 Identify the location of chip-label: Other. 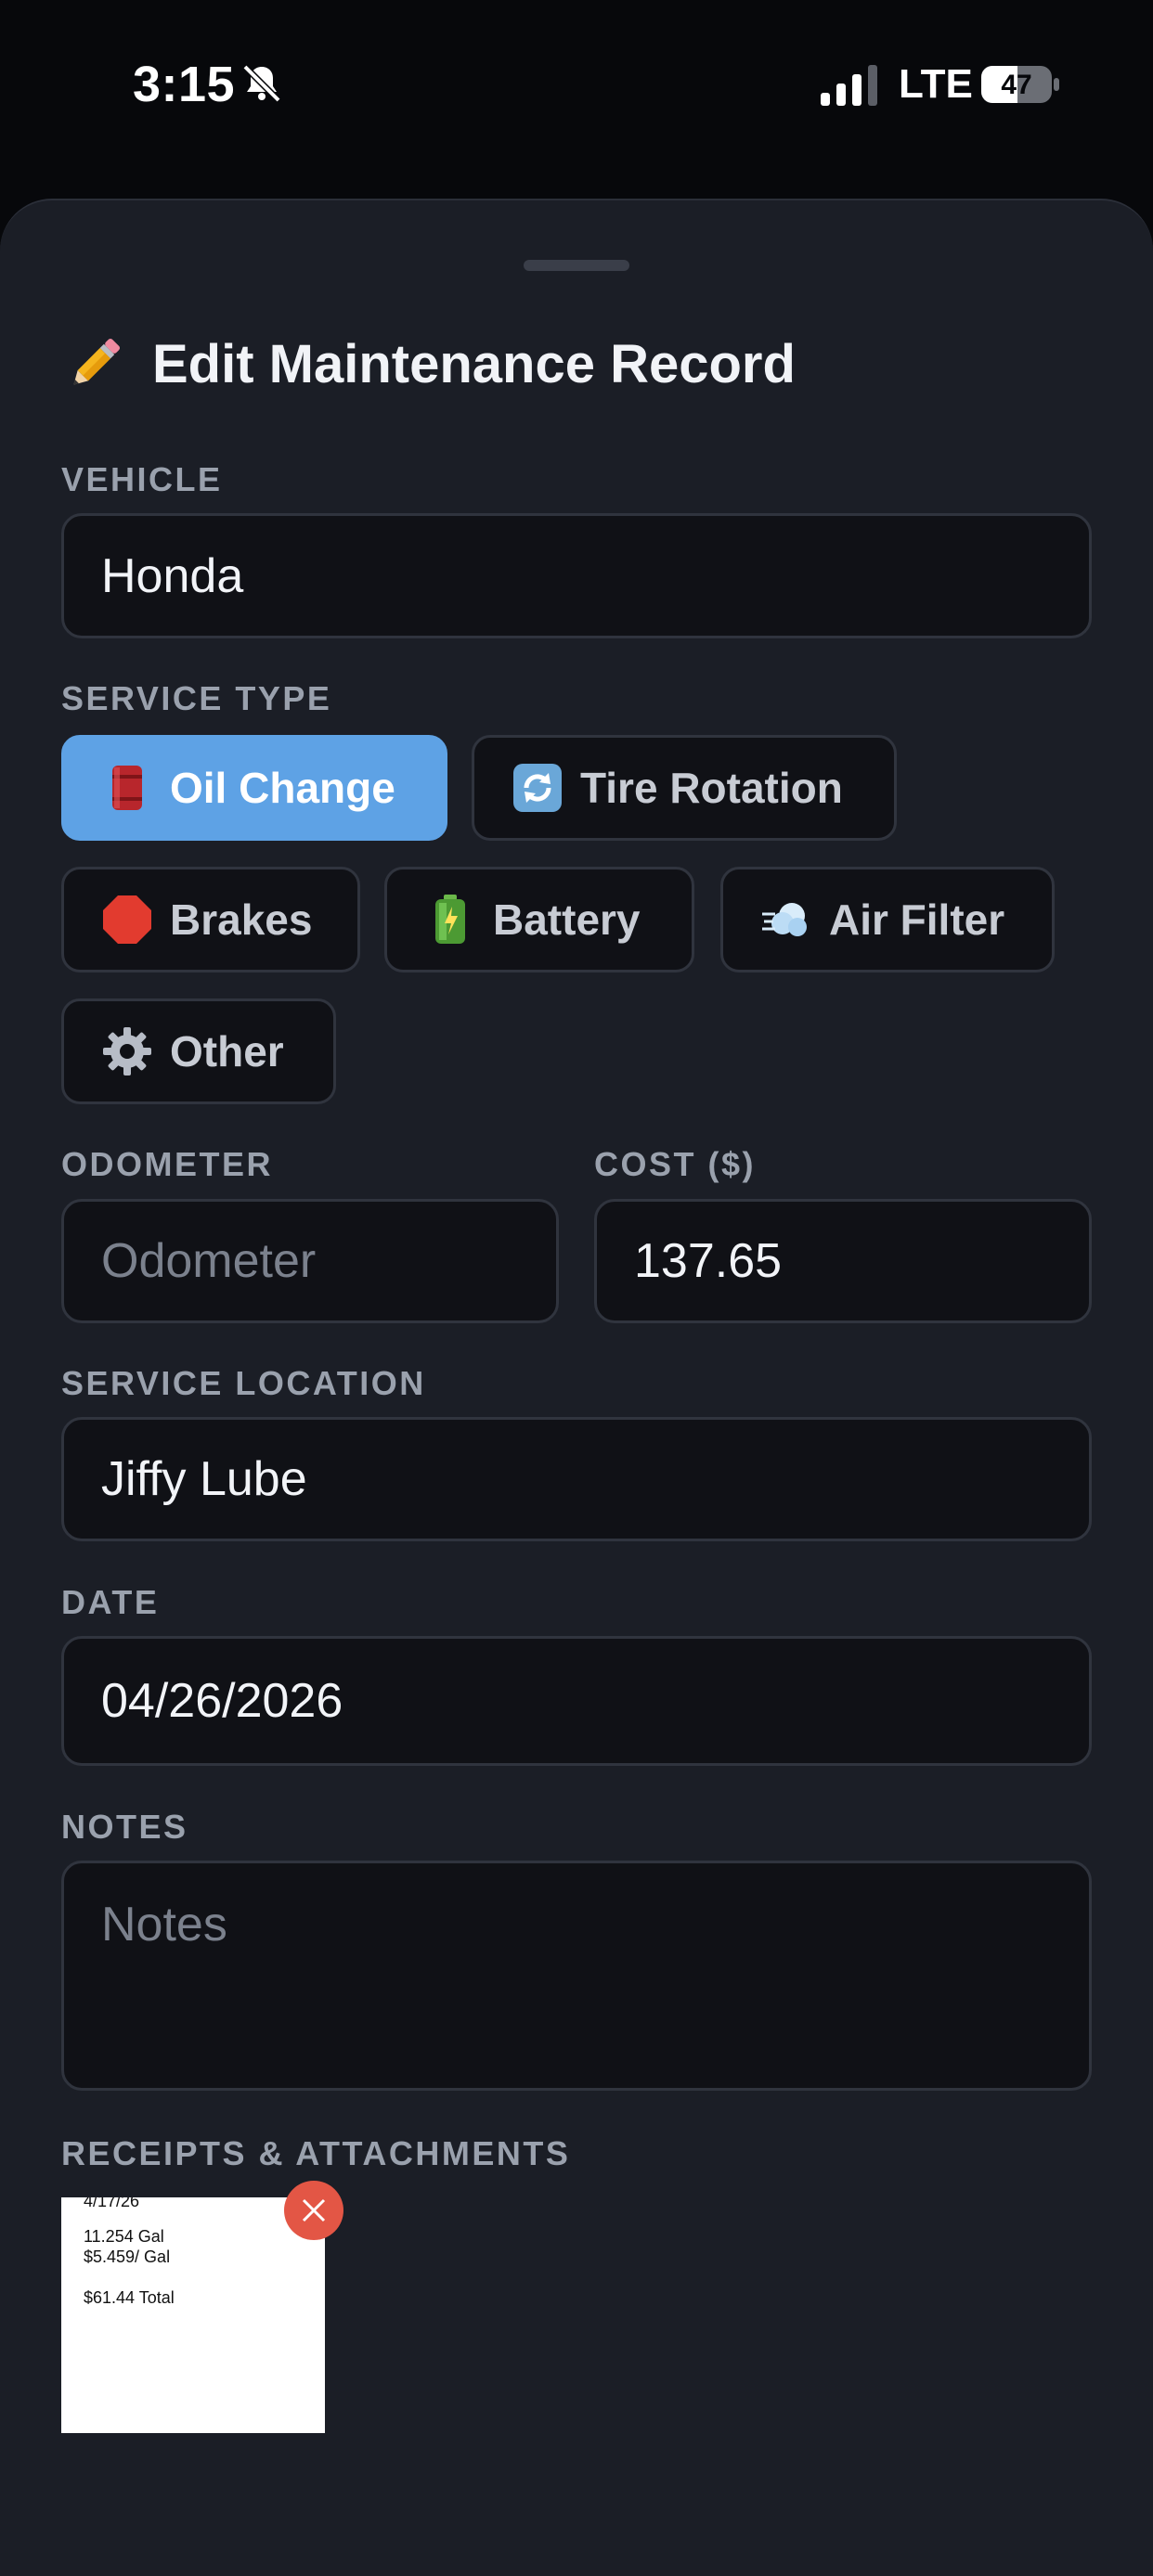
(227, 1051).